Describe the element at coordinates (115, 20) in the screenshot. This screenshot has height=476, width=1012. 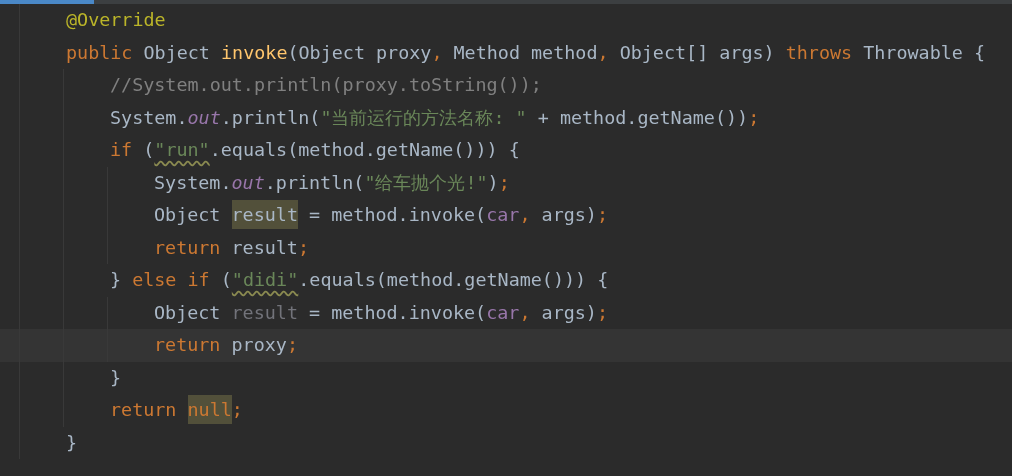
I see `code-line: @Override` at that location.